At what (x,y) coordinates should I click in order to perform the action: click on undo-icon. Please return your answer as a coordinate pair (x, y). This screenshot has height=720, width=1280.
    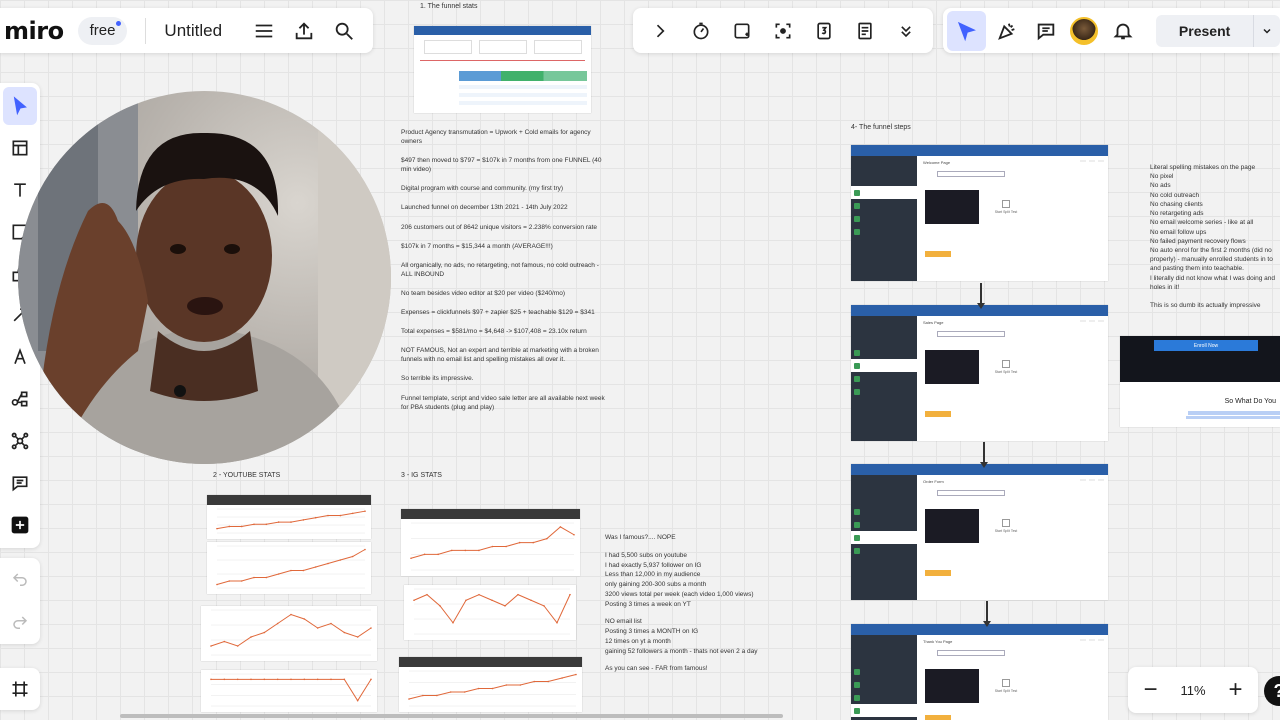
    Looking at the image, I should click on (20, 580).